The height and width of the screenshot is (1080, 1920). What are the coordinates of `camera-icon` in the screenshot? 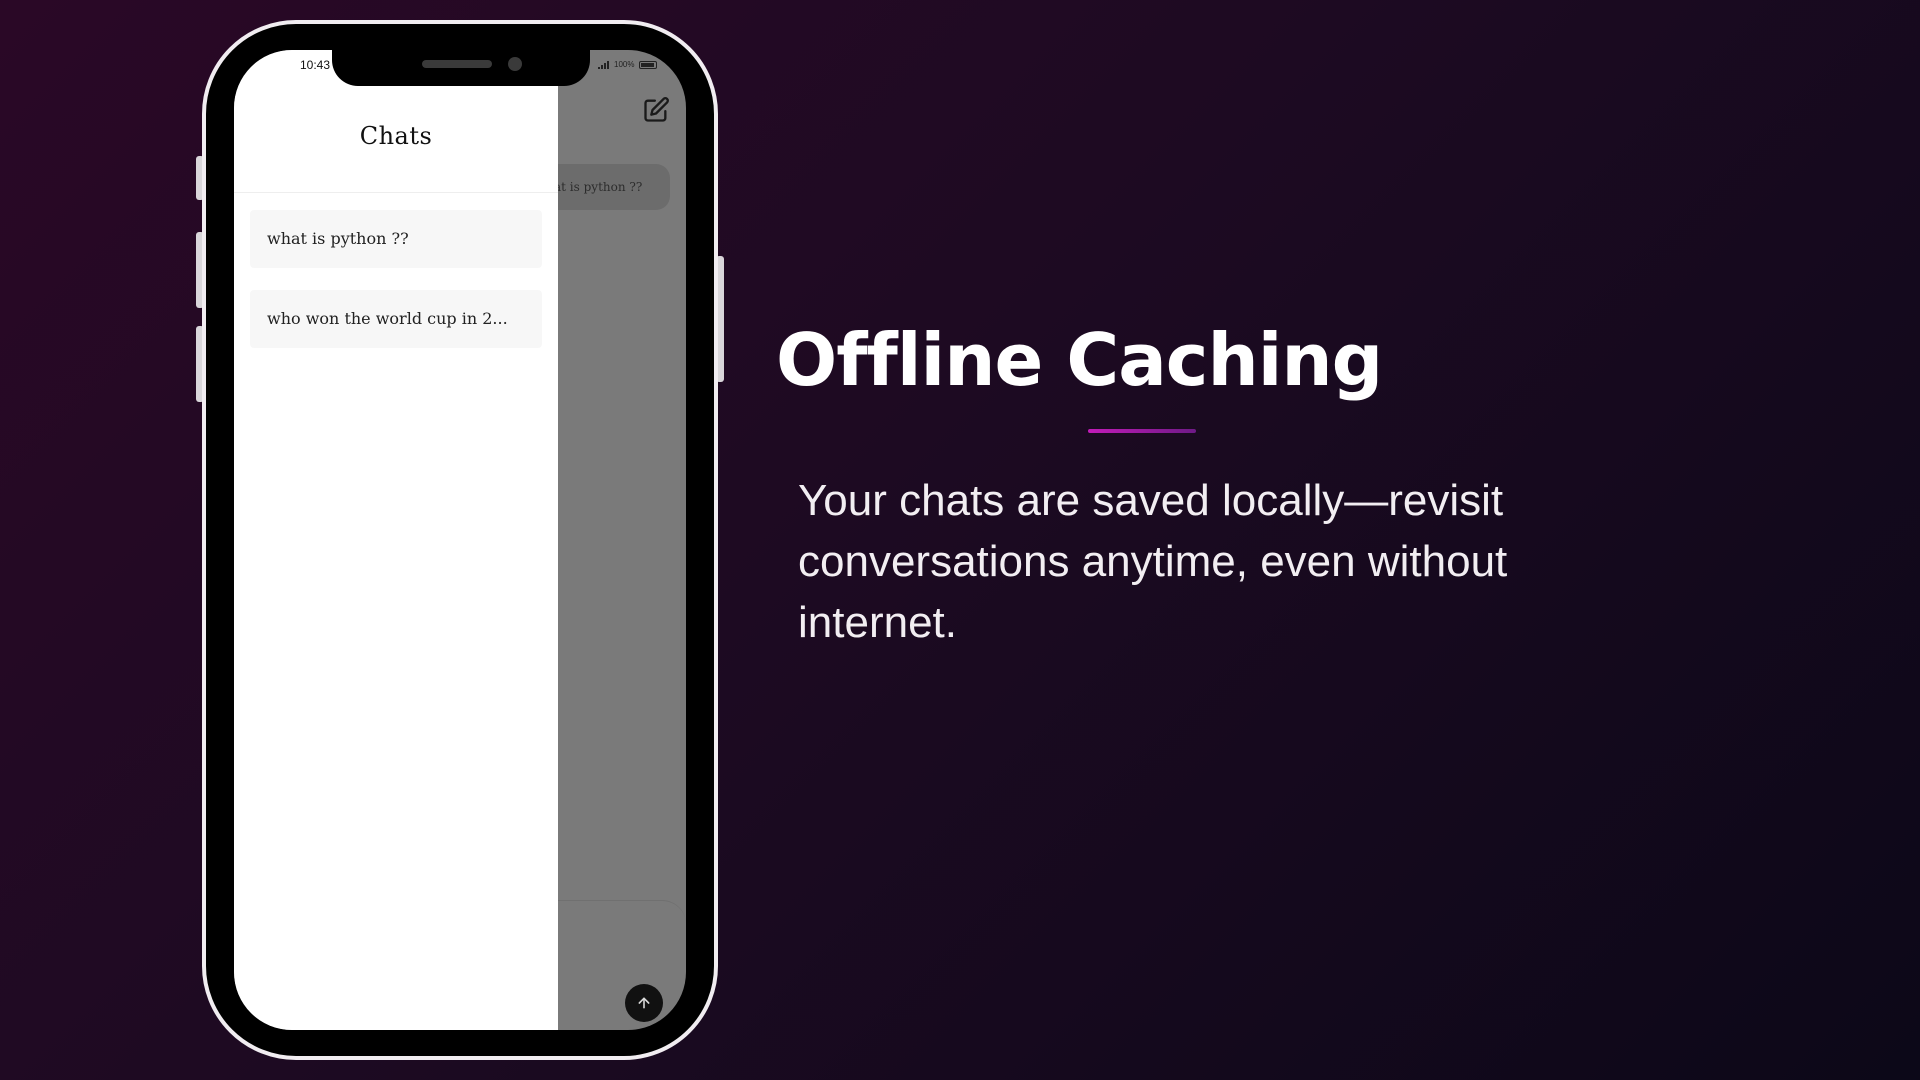 It's located at (515, 64).